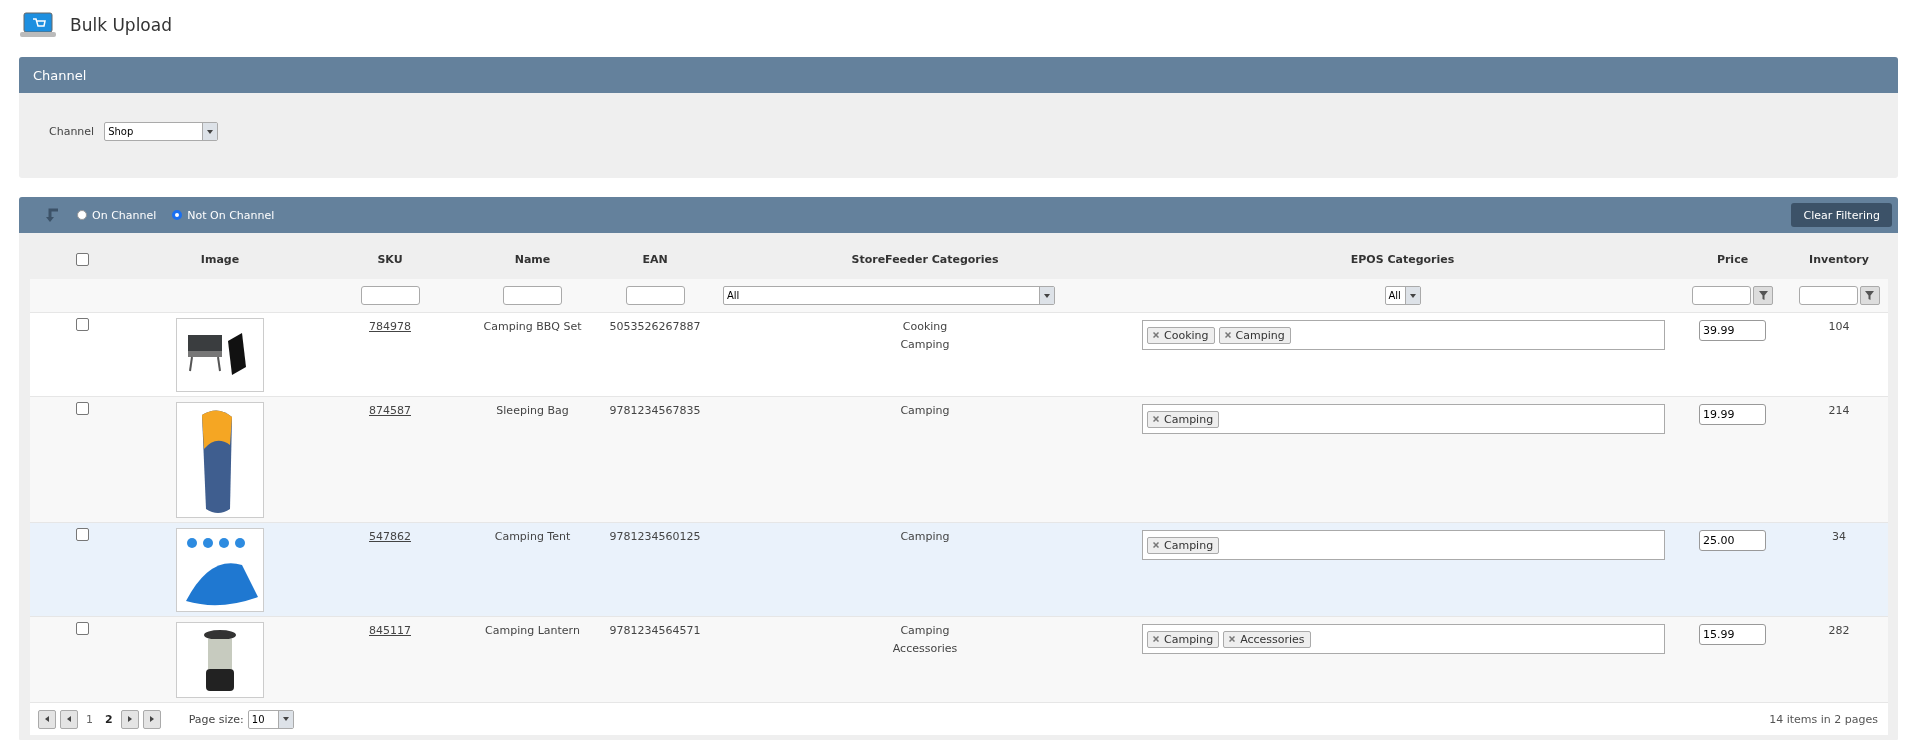 This screenshot has width=1908, height=740. Describe the element at coordinates (1181, 335) in the screenshot. I see `category-tag: Cooking` at that location.